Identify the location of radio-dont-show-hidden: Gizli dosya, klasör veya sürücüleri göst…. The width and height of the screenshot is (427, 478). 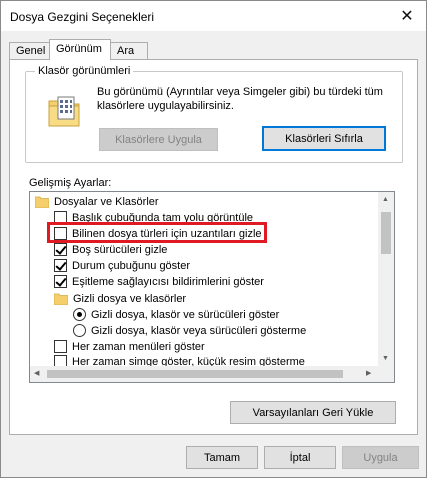
(189, 330).